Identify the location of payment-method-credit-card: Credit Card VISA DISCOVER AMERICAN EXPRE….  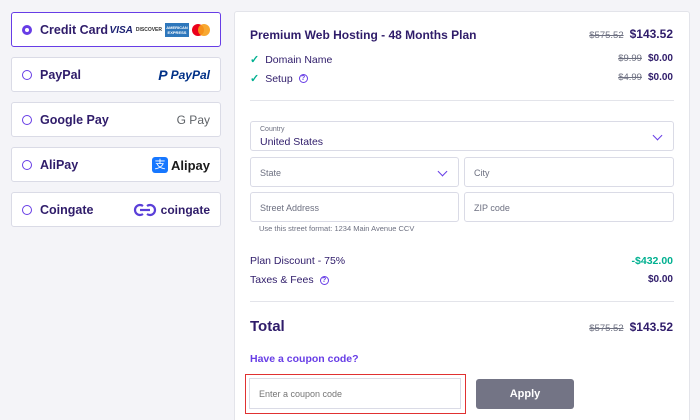
(116, 29).